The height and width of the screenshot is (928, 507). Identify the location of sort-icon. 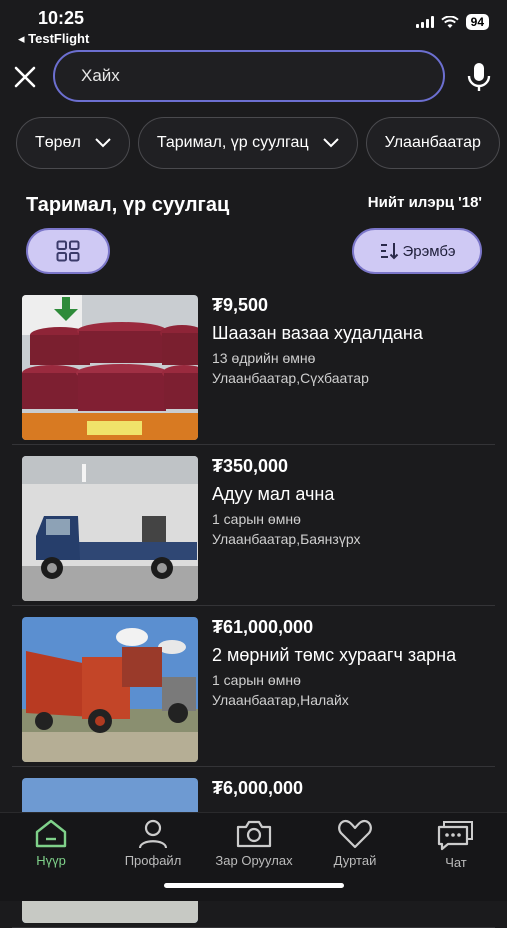
(389, 251).